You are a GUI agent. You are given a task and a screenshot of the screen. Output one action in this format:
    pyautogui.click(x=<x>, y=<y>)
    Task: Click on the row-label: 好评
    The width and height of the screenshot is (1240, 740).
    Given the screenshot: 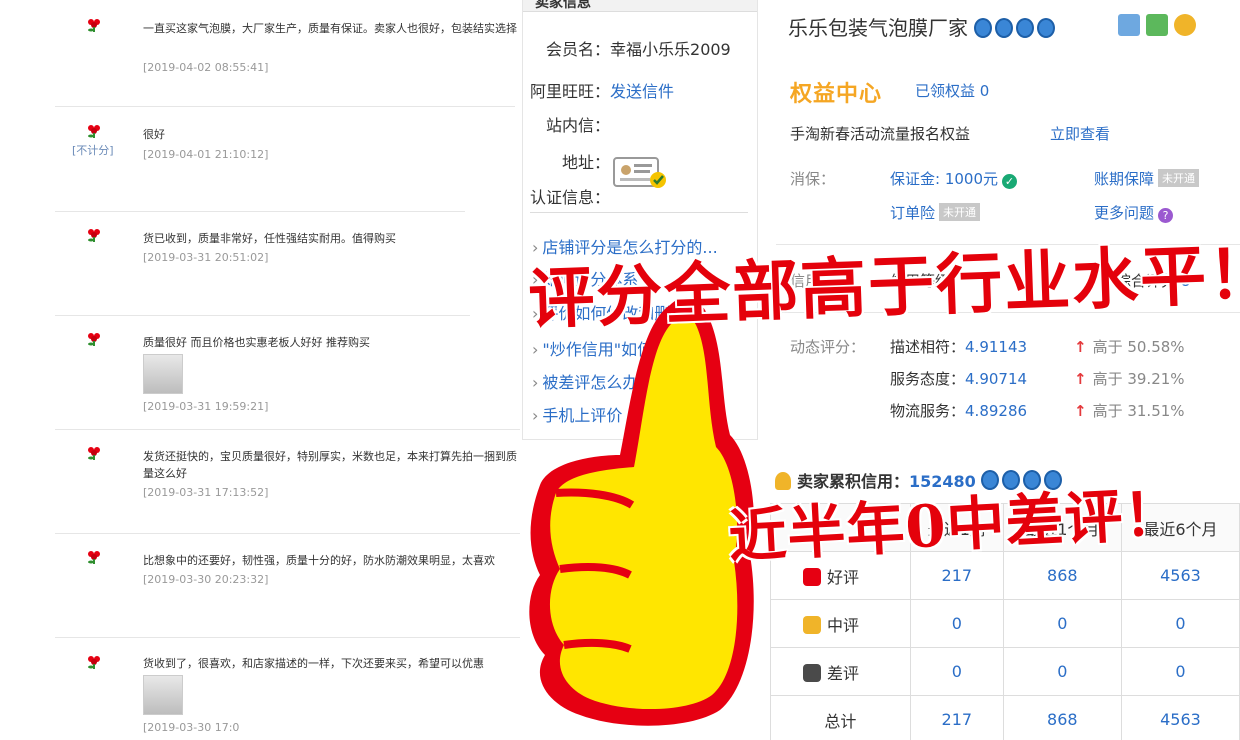 What is the action you would take?
    pyautogui.click(x=843, y=577)
    